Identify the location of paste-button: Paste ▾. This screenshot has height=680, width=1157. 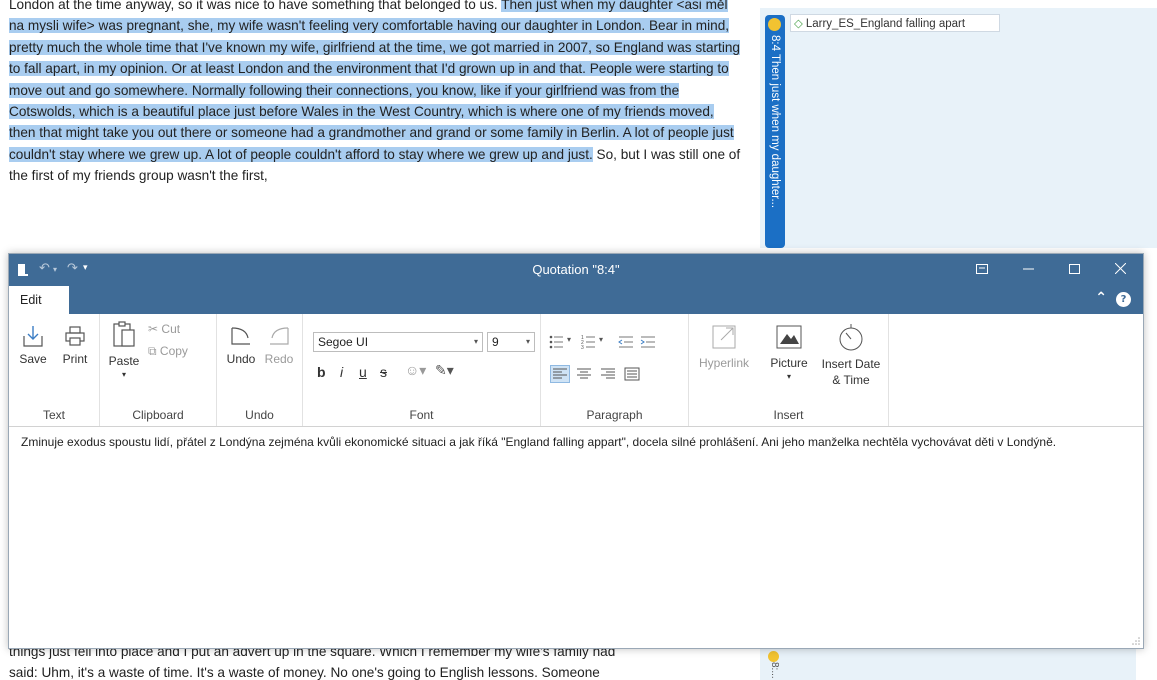
(124, 349).